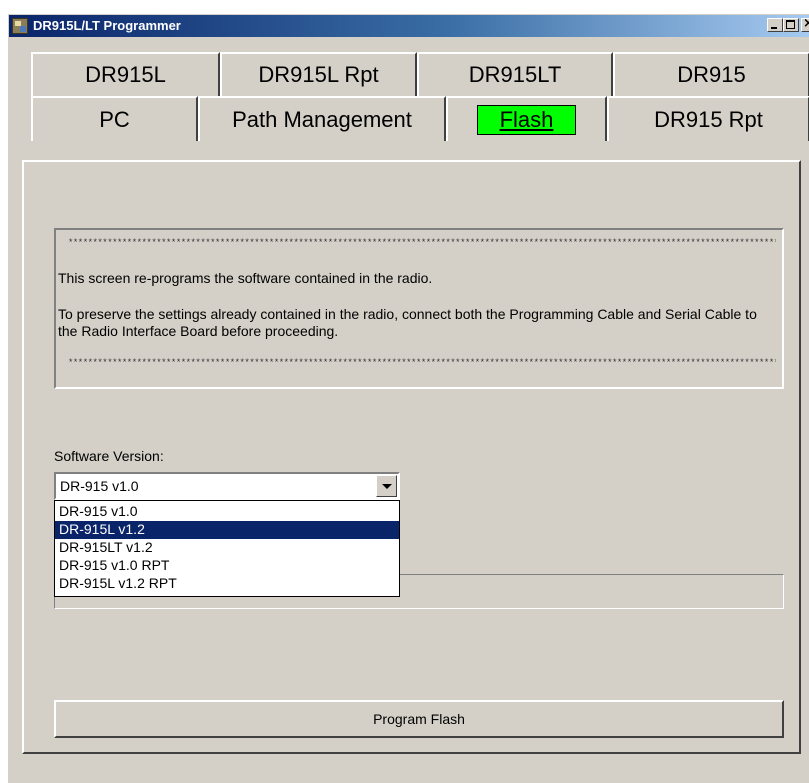 This screenshot has height=783, width=809. What do you see at coordinates (227, 530) in the screenshot?
I see `list-item: DR-915L v1.2` at bounding box center [227, 530].